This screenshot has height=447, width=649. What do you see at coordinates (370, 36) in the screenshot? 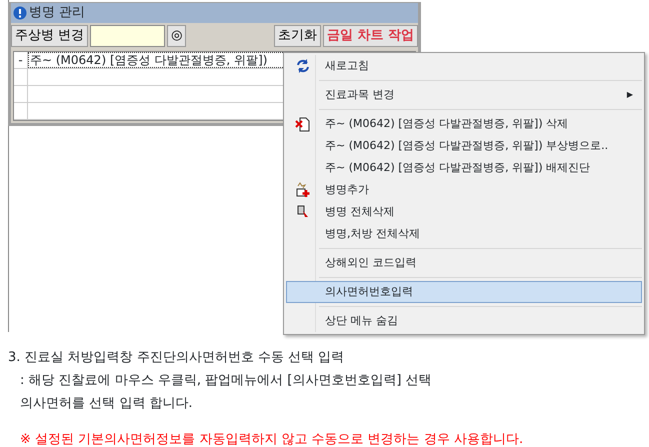
I see `chart-work-button: 금일 차트 작업` at bounding box center [370, 36].